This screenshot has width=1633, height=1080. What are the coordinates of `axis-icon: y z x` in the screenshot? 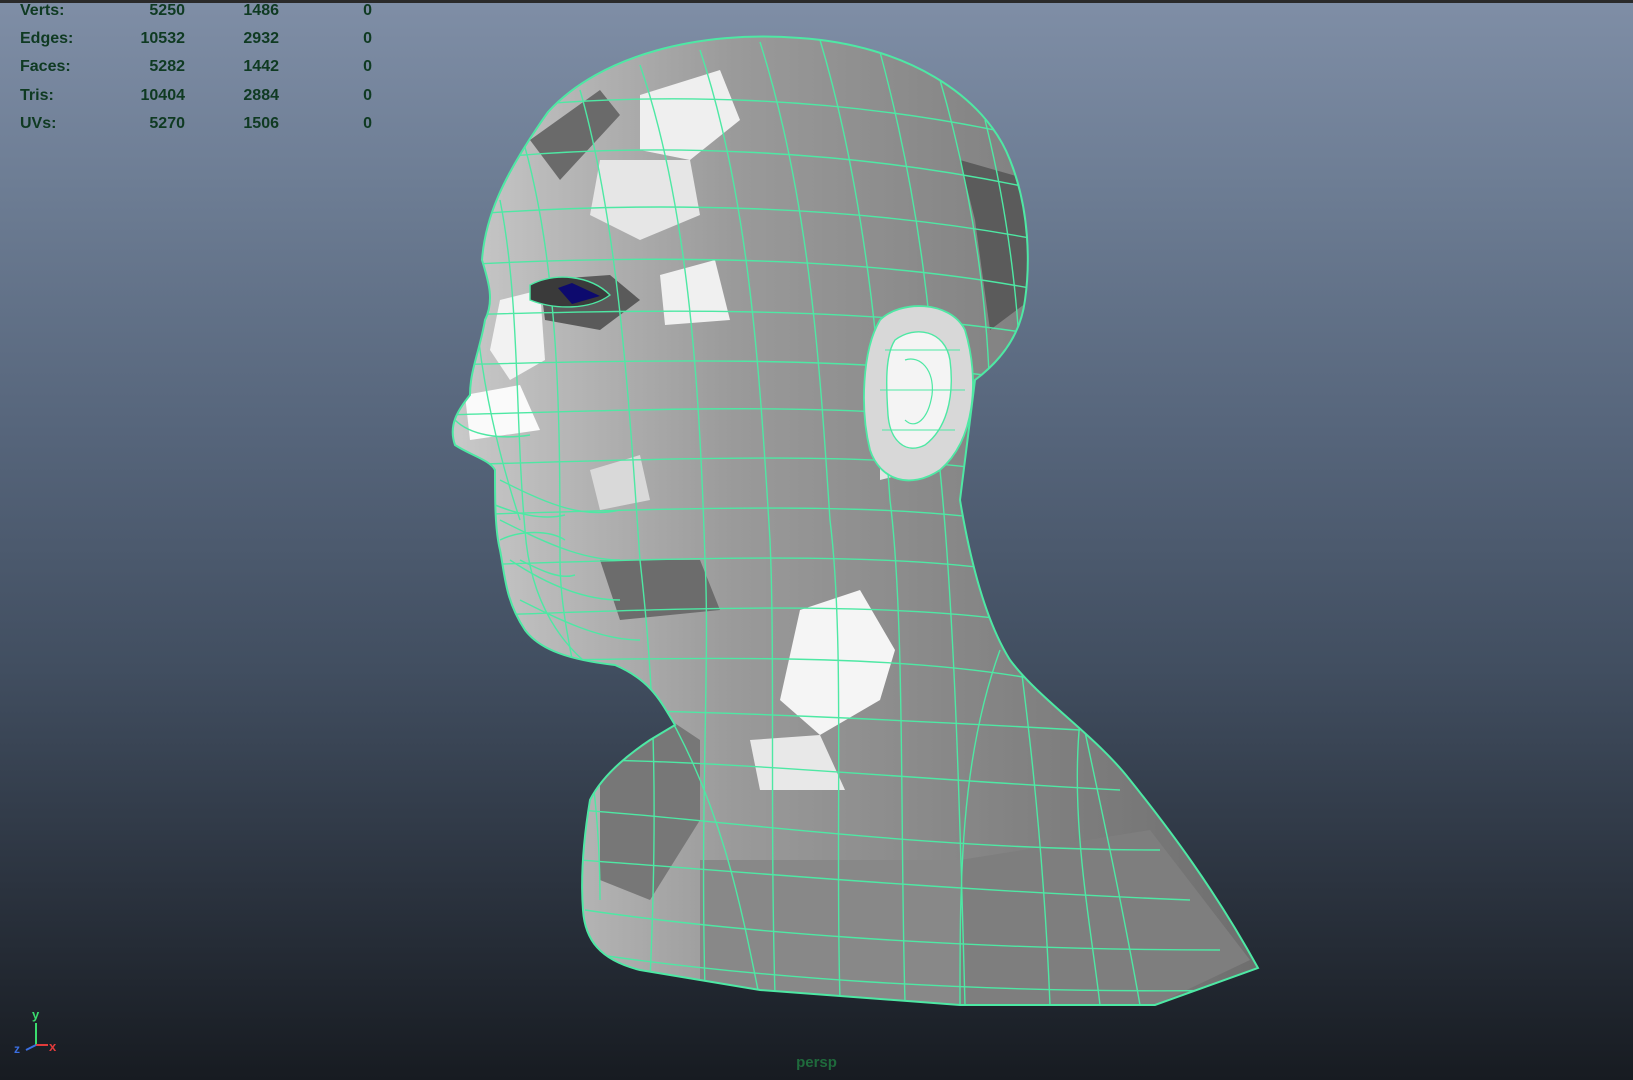 It's located at (35, 1031).